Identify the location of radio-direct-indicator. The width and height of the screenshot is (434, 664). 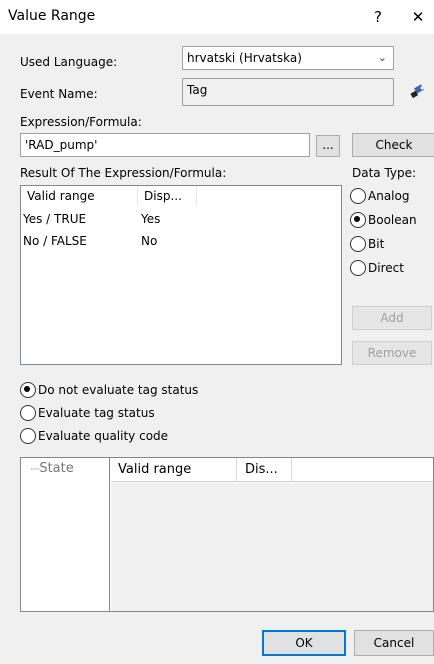
(358, 268).